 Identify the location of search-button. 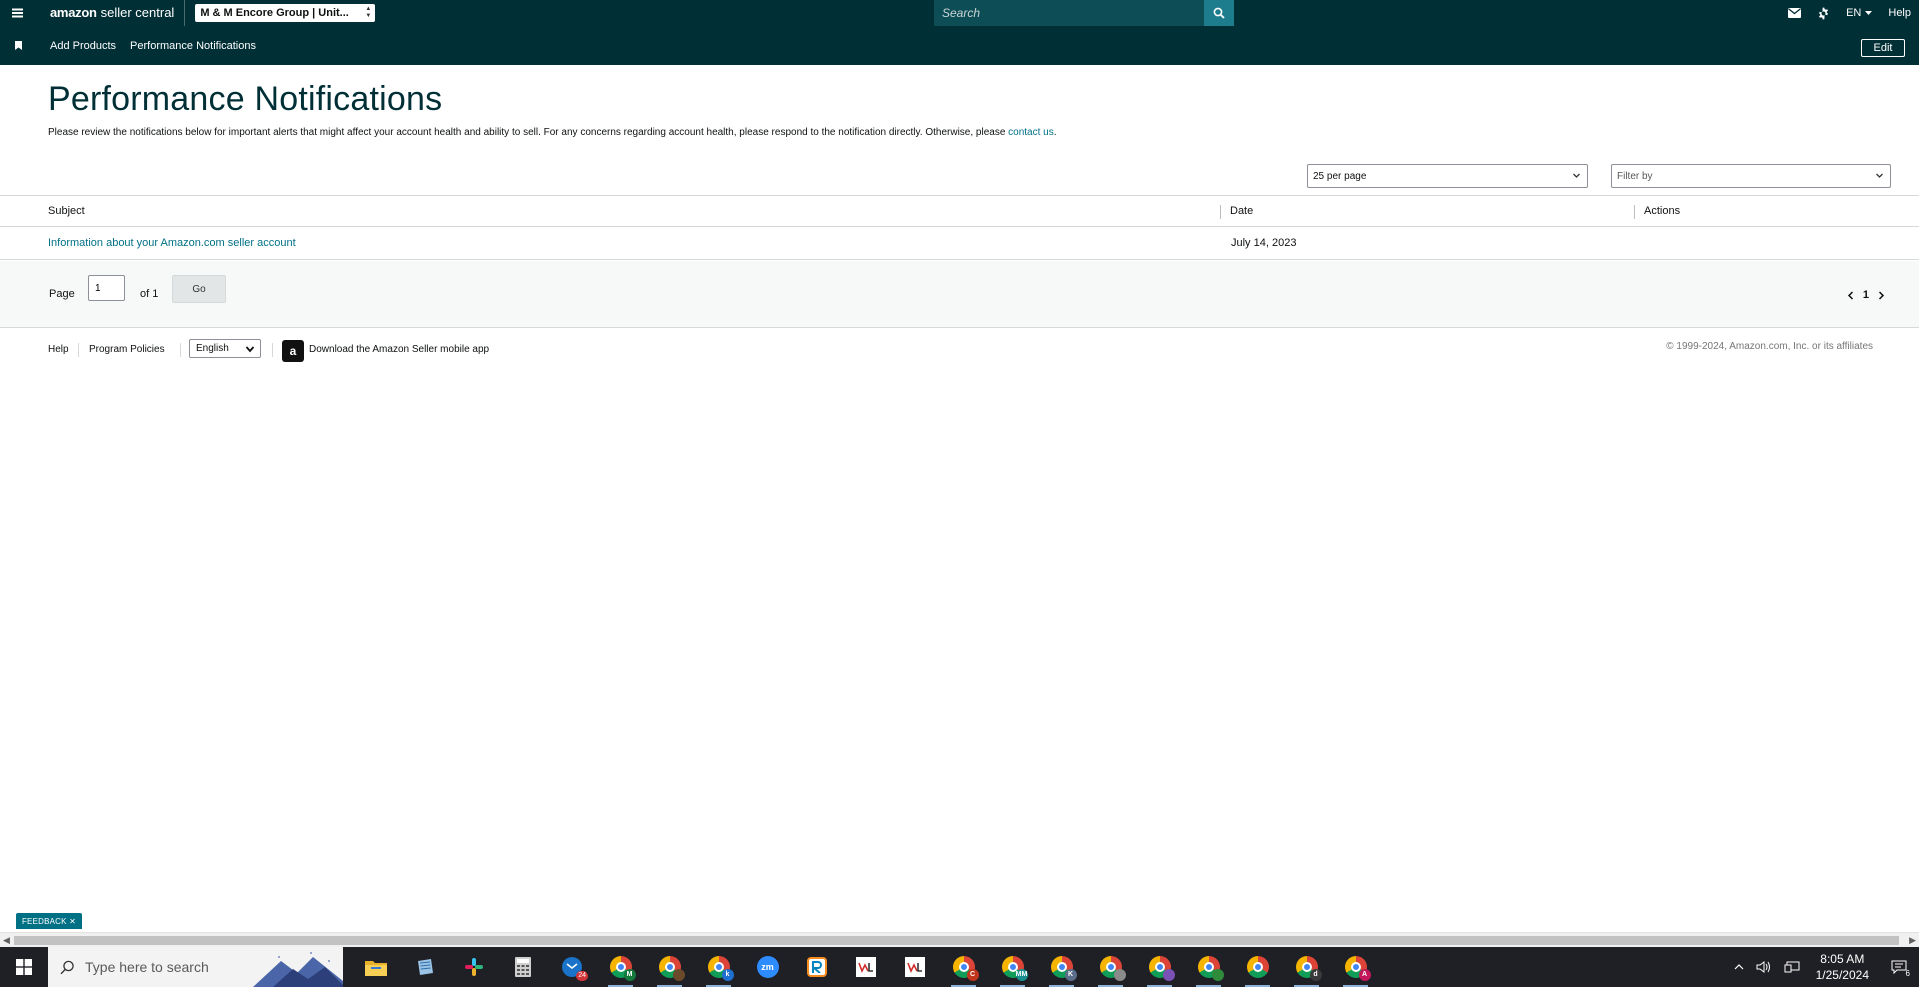
(1219, 13).